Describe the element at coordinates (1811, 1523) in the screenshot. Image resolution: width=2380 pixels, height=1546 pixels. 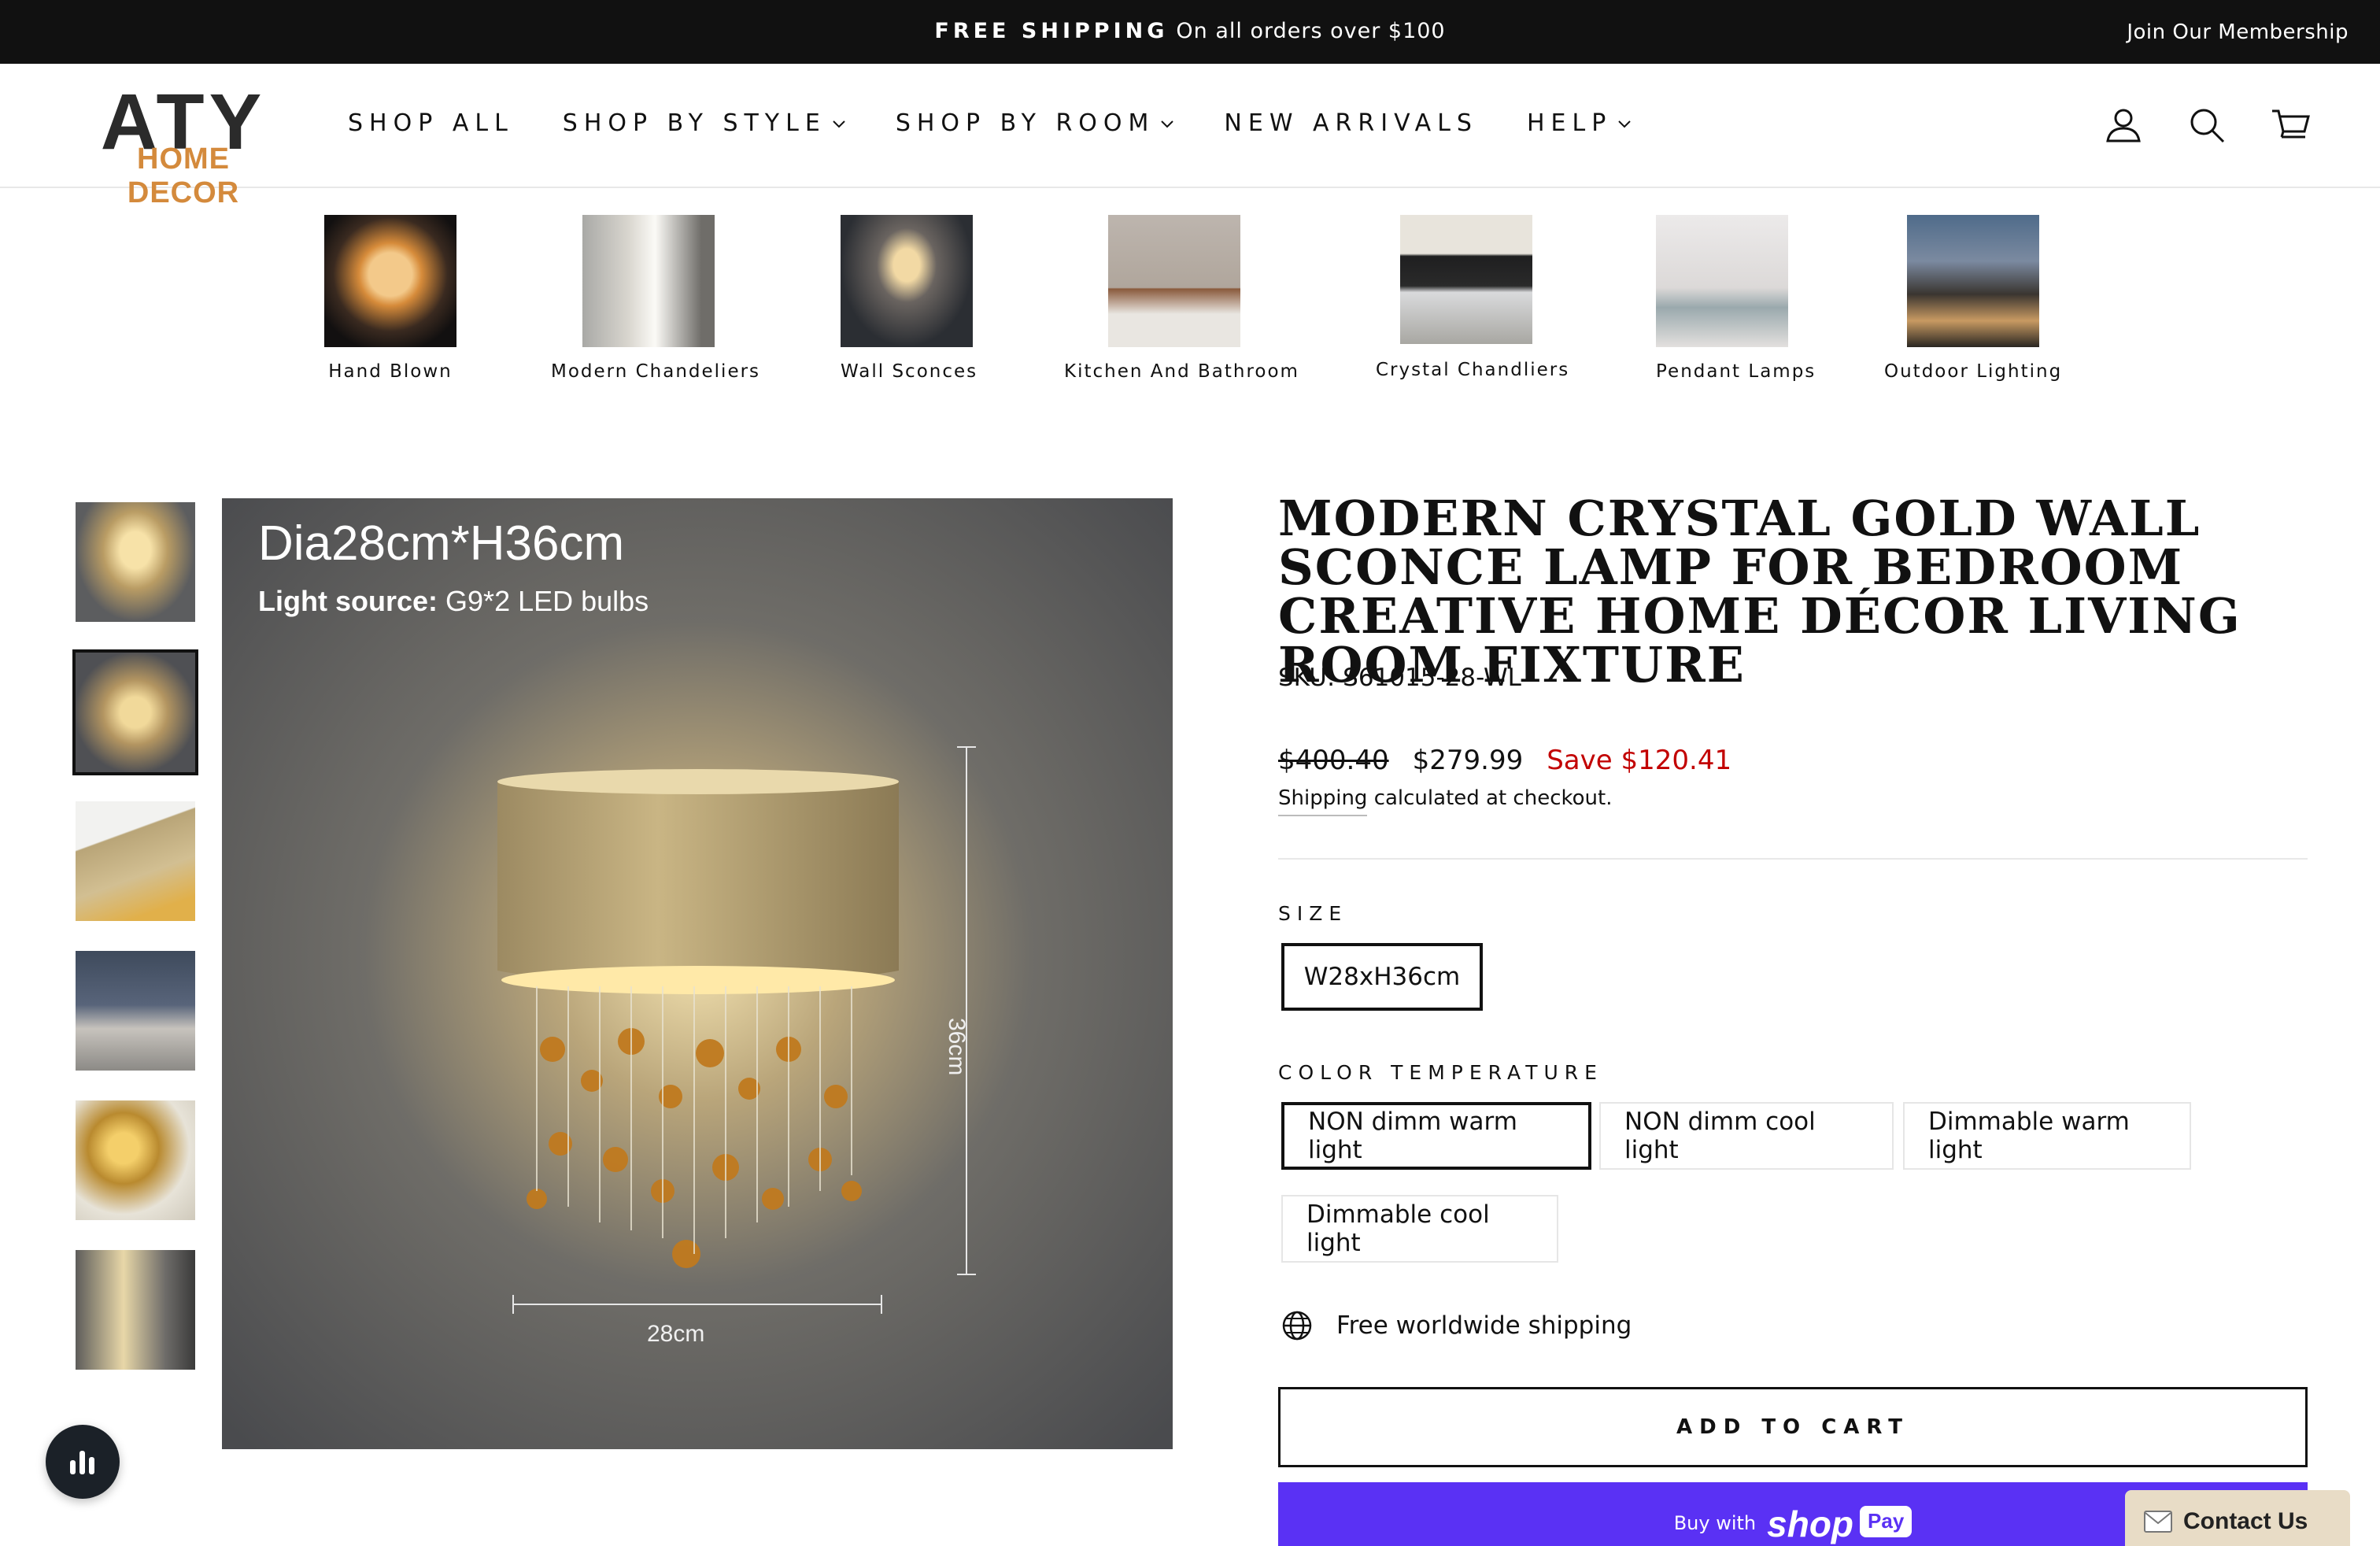
I see `shop-logo-text: shop` at that location.